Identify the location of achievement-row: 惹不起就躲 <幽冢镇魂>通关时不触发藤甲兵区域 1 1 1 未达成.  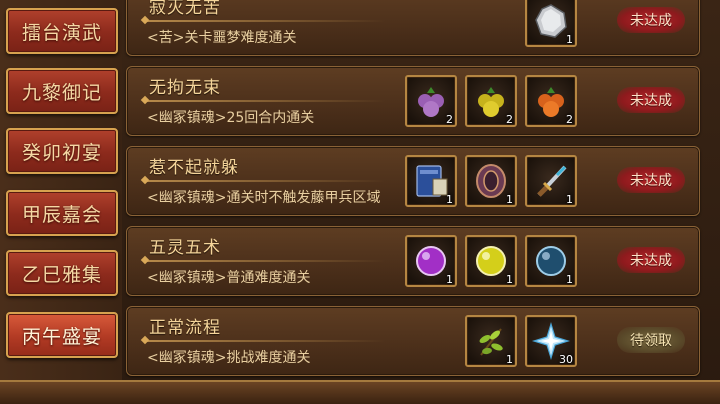
(413, 181).